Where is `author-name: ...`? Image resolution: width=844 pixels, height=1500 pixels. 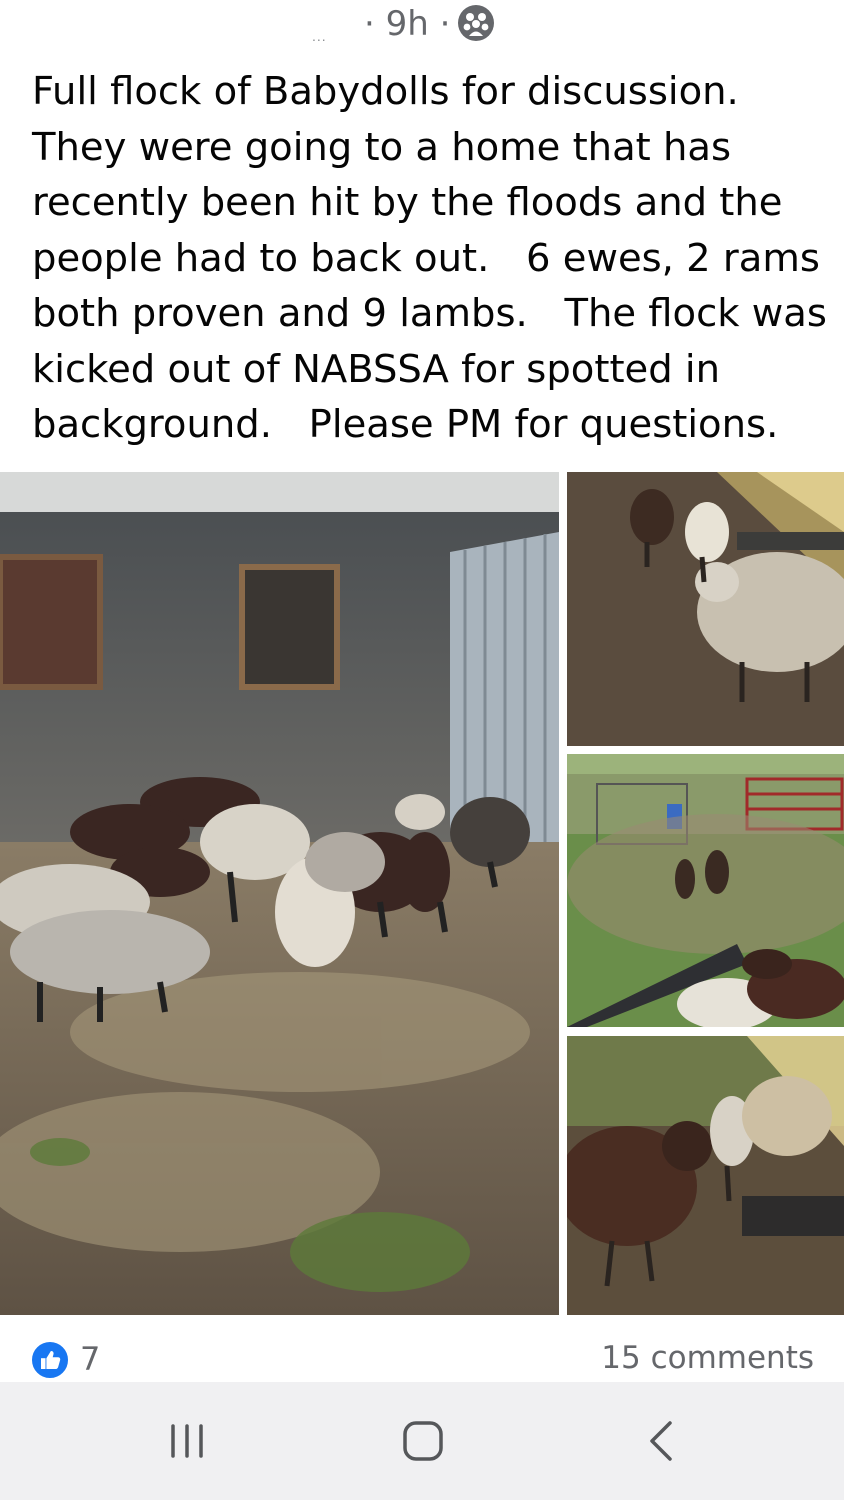
author-name: ... is located at coordinates (319, 36).